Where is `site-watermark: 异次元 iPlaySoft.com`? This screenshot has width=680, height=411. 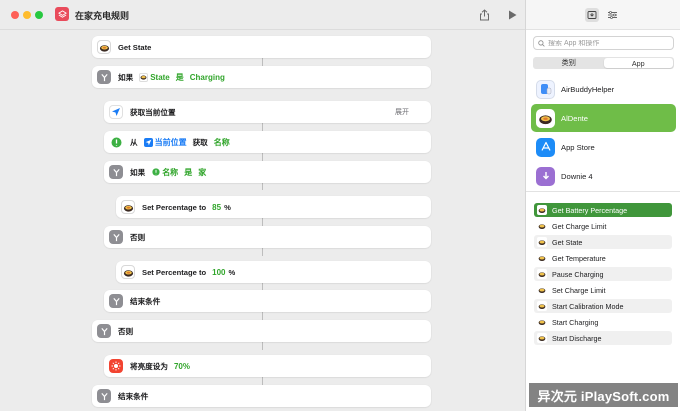 site-watermark: 异次元 iPlaySoft.com is located at coordinates (603, 395).